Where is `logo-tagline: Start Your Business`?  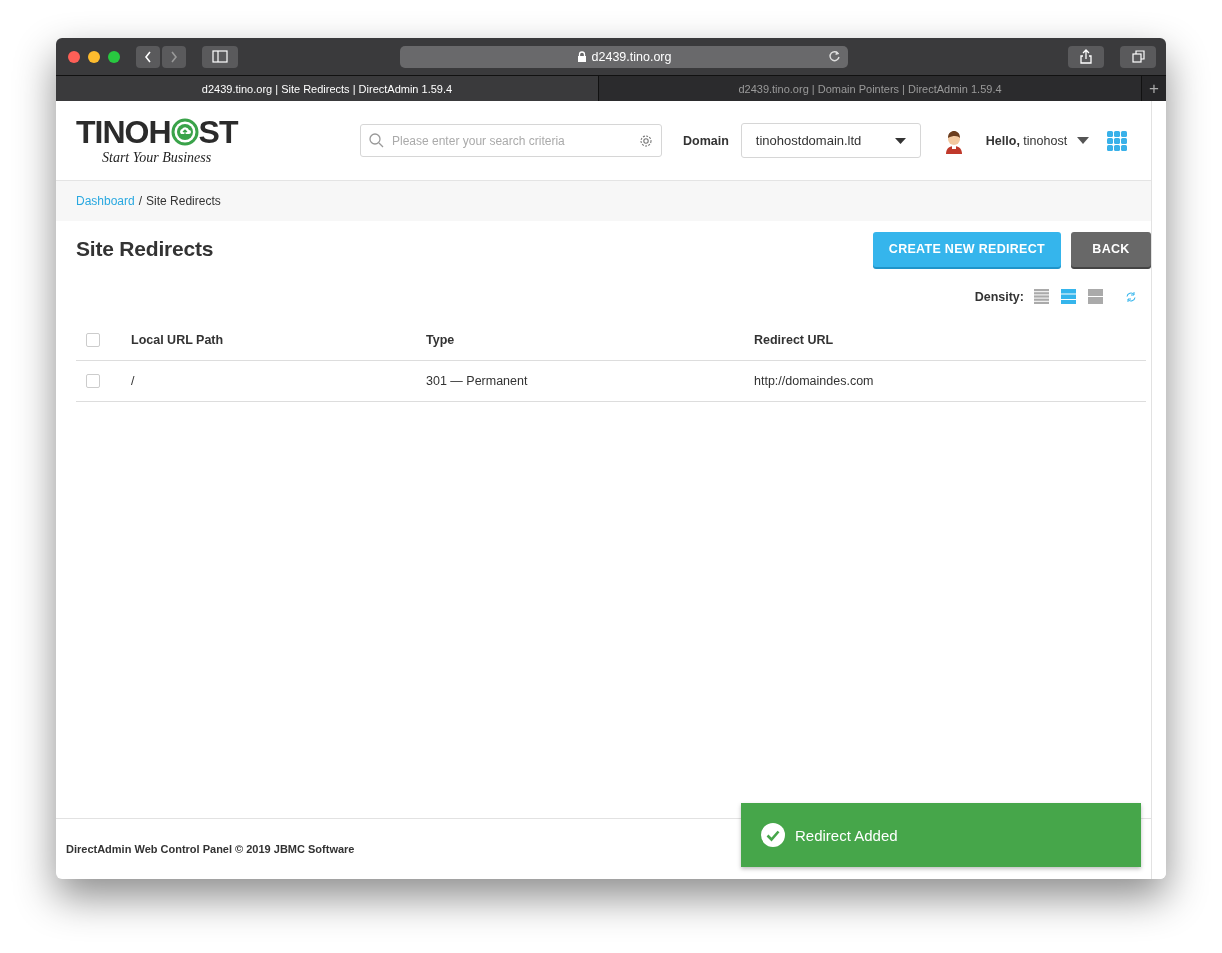 logo-tagline: Start Your Business is located at coordinates (157, 157).